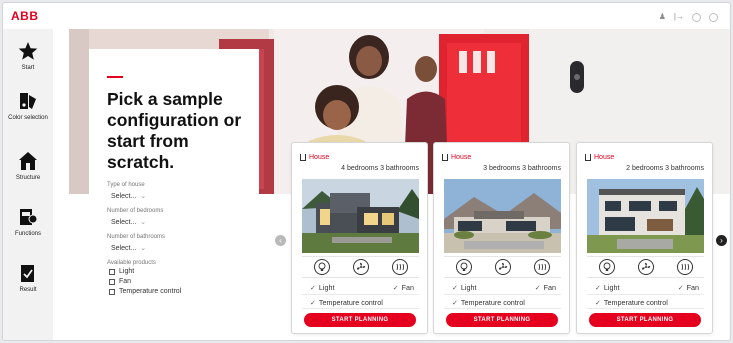 This screenshot has width=733, height=343. What do you see at coordinates (131, 263) in the screenshot?
I see `products-label: Available products` at bounding box center [131, 263].